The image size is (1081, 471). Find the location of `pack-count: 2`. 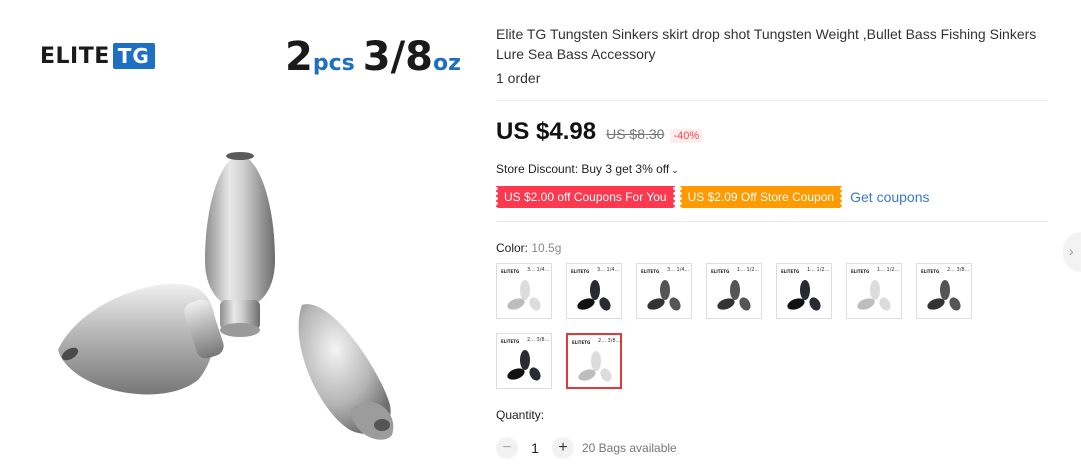

pack-count: 2 is located at coordinates (299, 57).